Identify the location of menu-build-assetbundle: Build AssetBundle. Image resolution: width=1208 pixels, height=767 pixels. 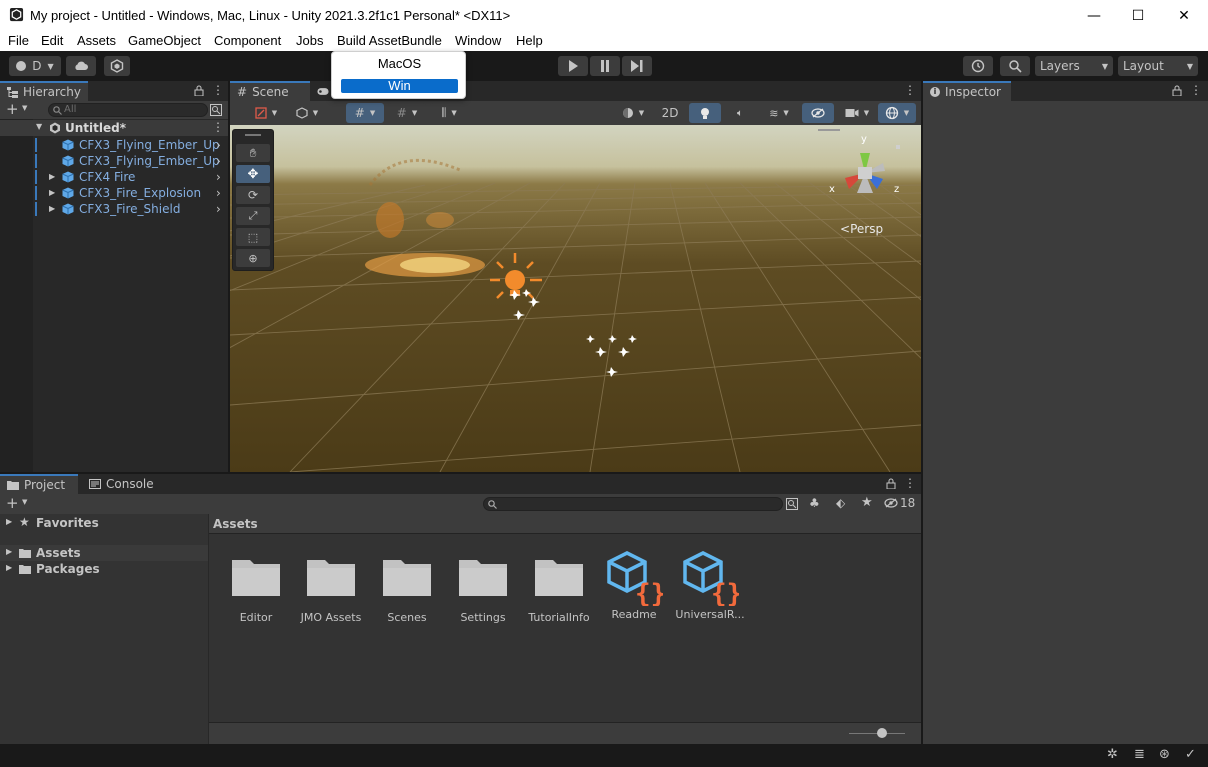
(389, 40).